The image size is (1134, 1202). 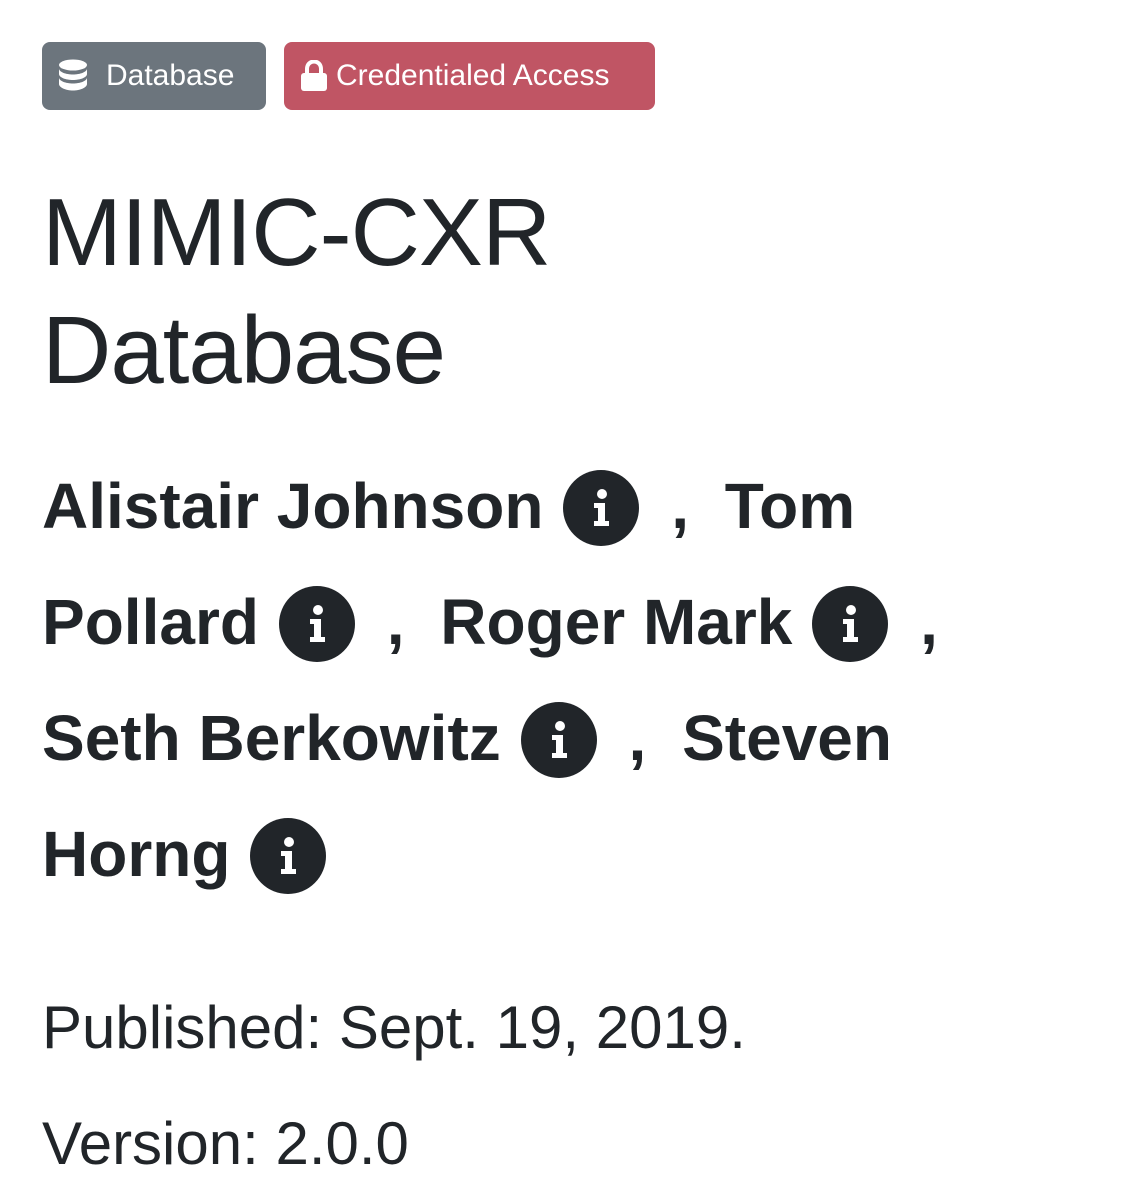 I want to click on author-name: Seth Berkowitz, so click(x=271, y=738).